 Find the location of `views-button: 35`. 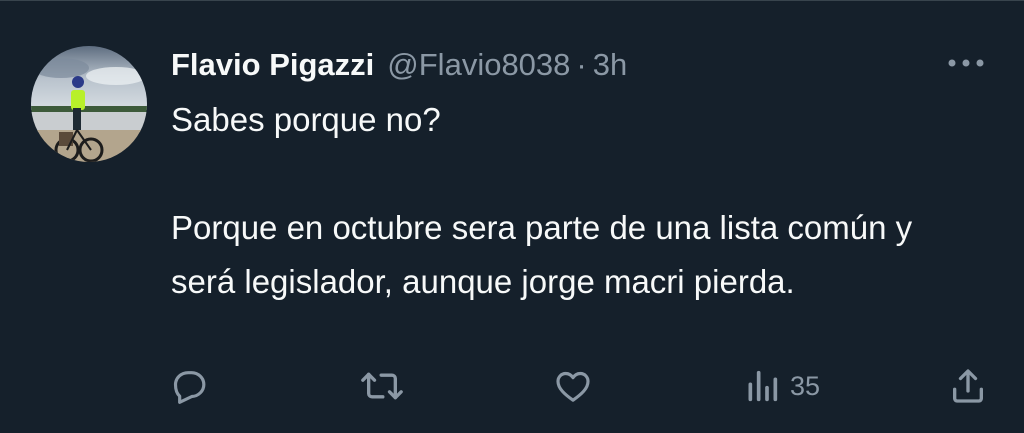

views-button: 35 is located at coordinates (782, 386).